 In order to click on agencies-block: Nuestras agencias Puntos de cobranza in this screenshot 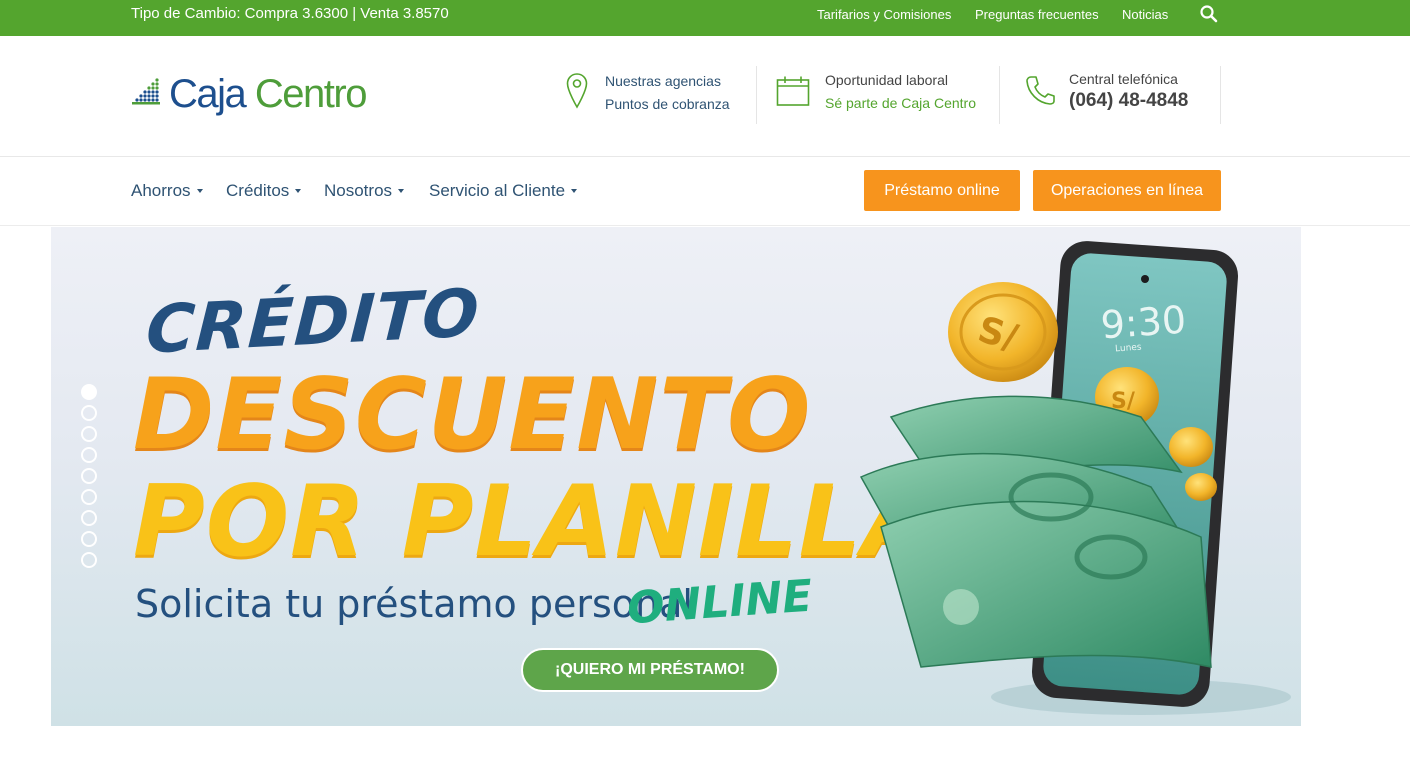, I will do `click(657, 96)`.